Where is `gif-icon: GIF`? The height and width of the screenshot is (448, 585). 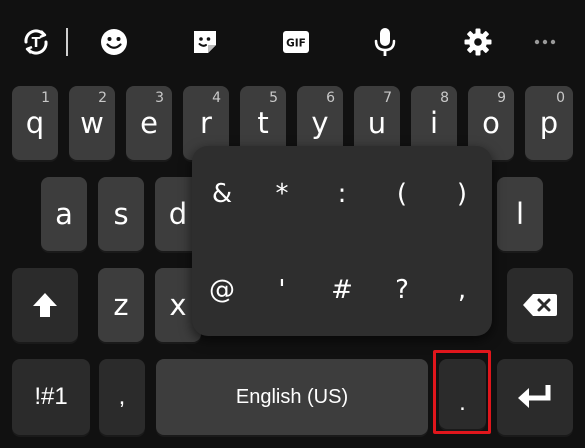 gif-icon: GIF is located at coordinates (296, 42).